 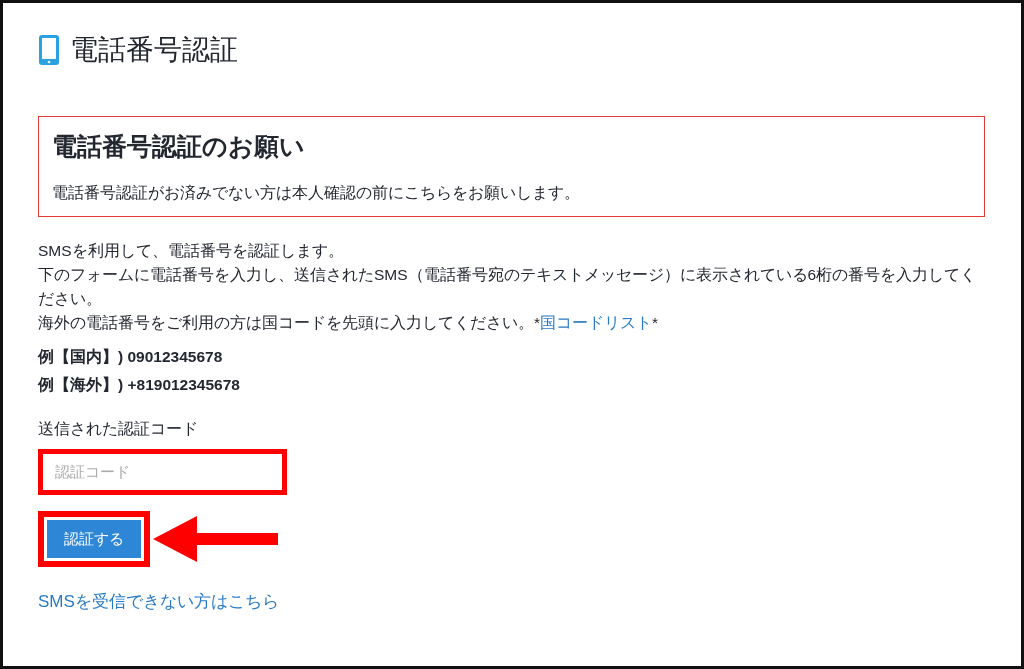 What do you see at coordinates (94, 539) in the screenshot?
I see `verify-button: 認証する` at bounding box center [94, 539].